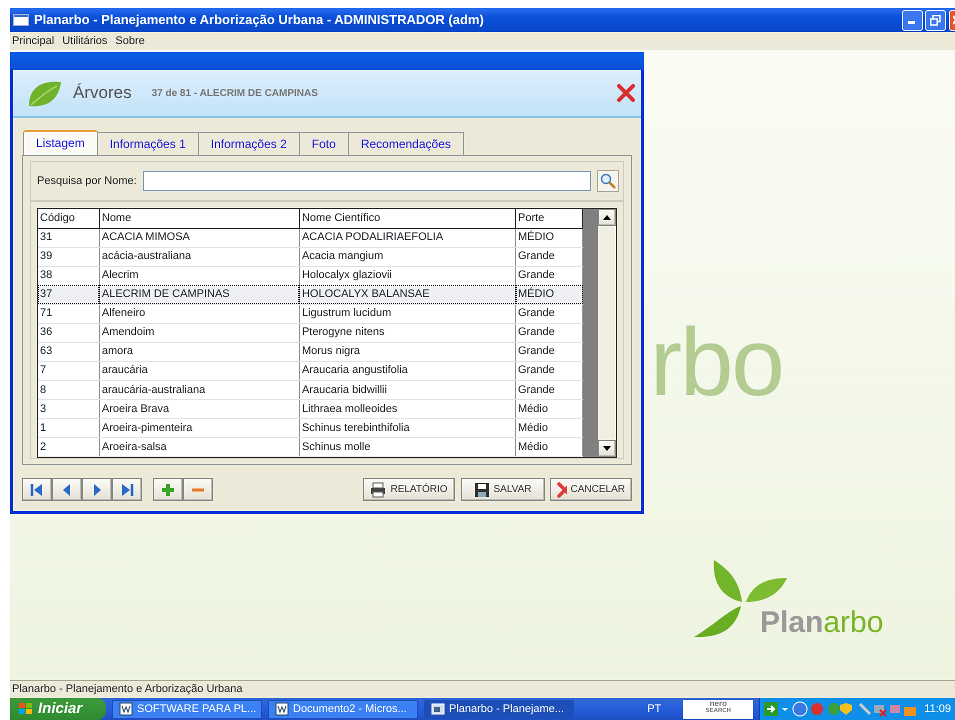 Image resolution: width=955 pixels, height=720 pixels. I want to click on report-button: RELATÓRIO, so click(409, 489).